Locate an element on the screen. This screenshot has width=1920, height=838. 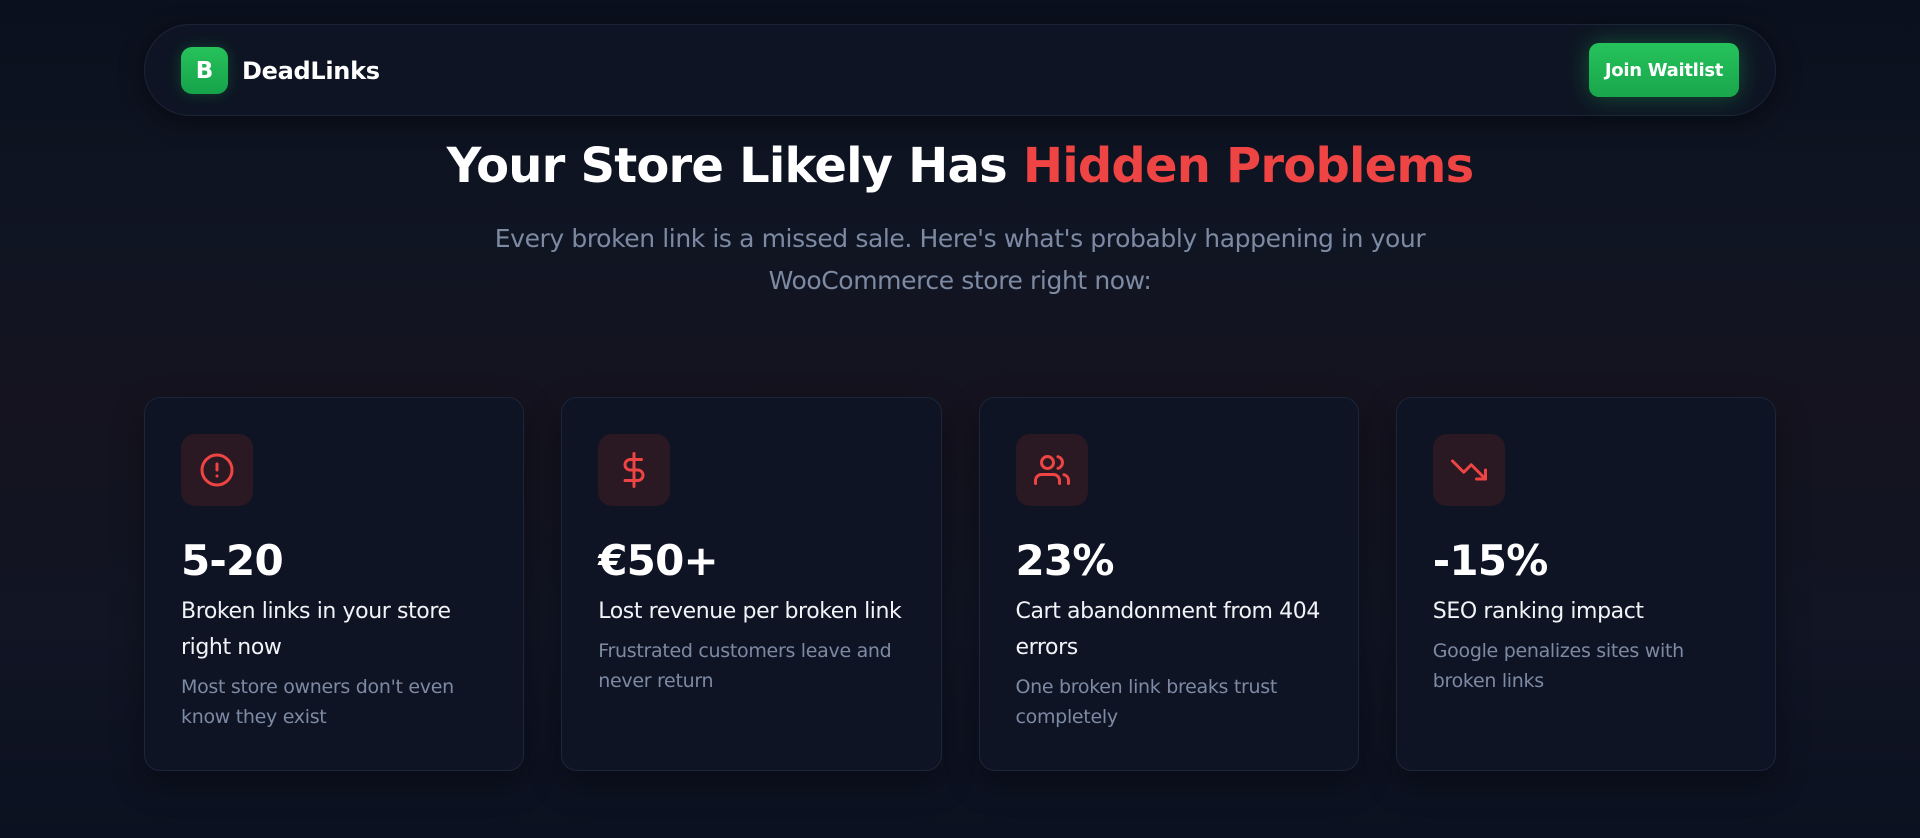
brand: B DeadLinks is located at coordinates (280, 70).